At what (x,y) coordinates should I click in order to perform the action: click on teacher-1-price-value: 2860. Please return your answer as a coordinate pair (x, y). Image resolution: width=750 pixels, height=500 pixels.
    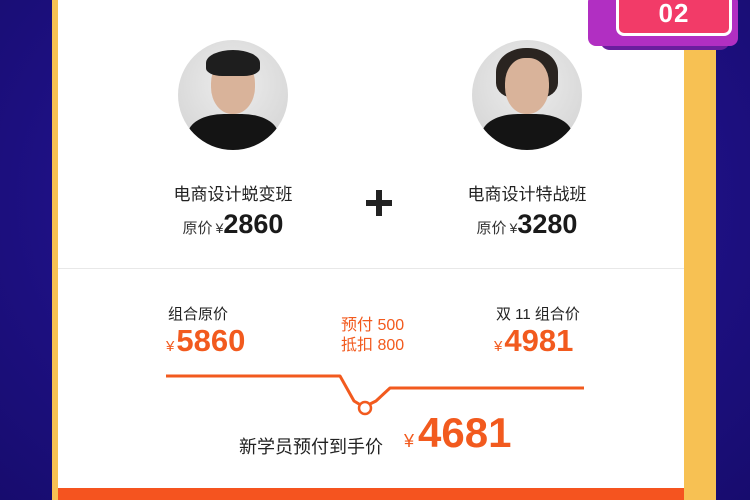
    Looking at the image, I should click on (253, 224).